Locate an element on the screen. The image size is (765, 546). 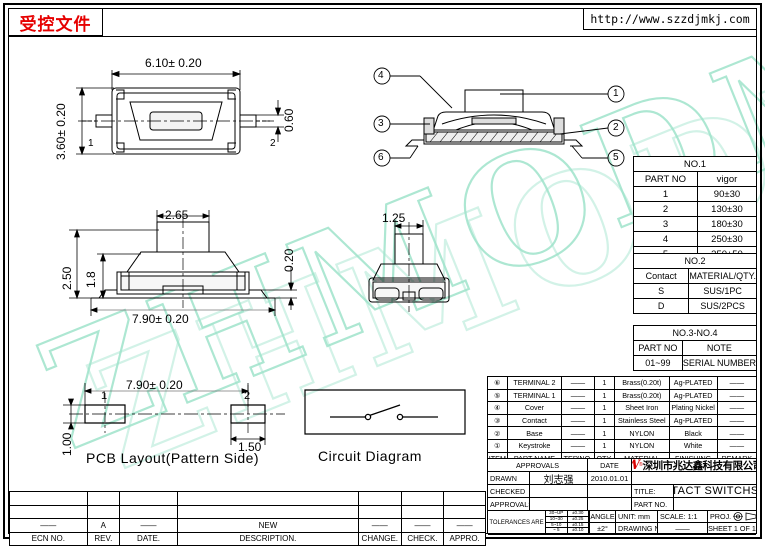
bom-cell: Stainless Steel is located at coordinates (642, 420).